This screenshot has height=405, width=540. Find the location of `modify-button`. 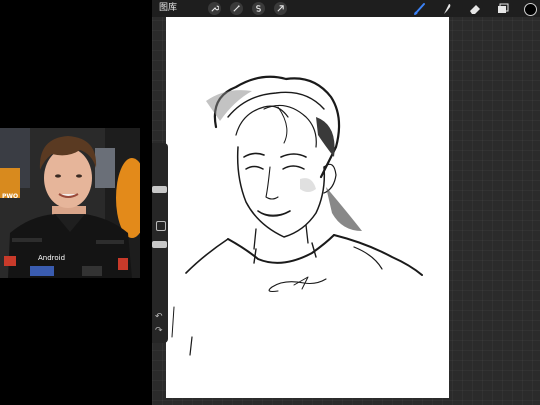

modify-button is located at coordinates (161, 226).